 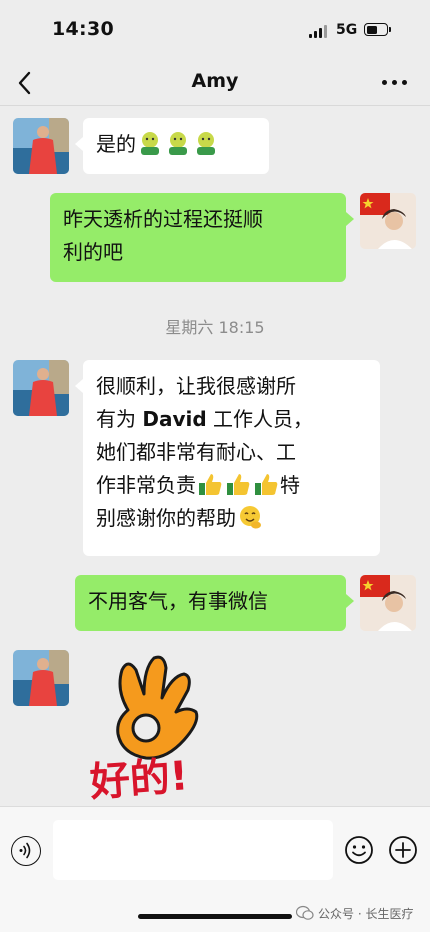 I want to click on message-line: 有为 David 工作人员，, so click(x=231, y=419).